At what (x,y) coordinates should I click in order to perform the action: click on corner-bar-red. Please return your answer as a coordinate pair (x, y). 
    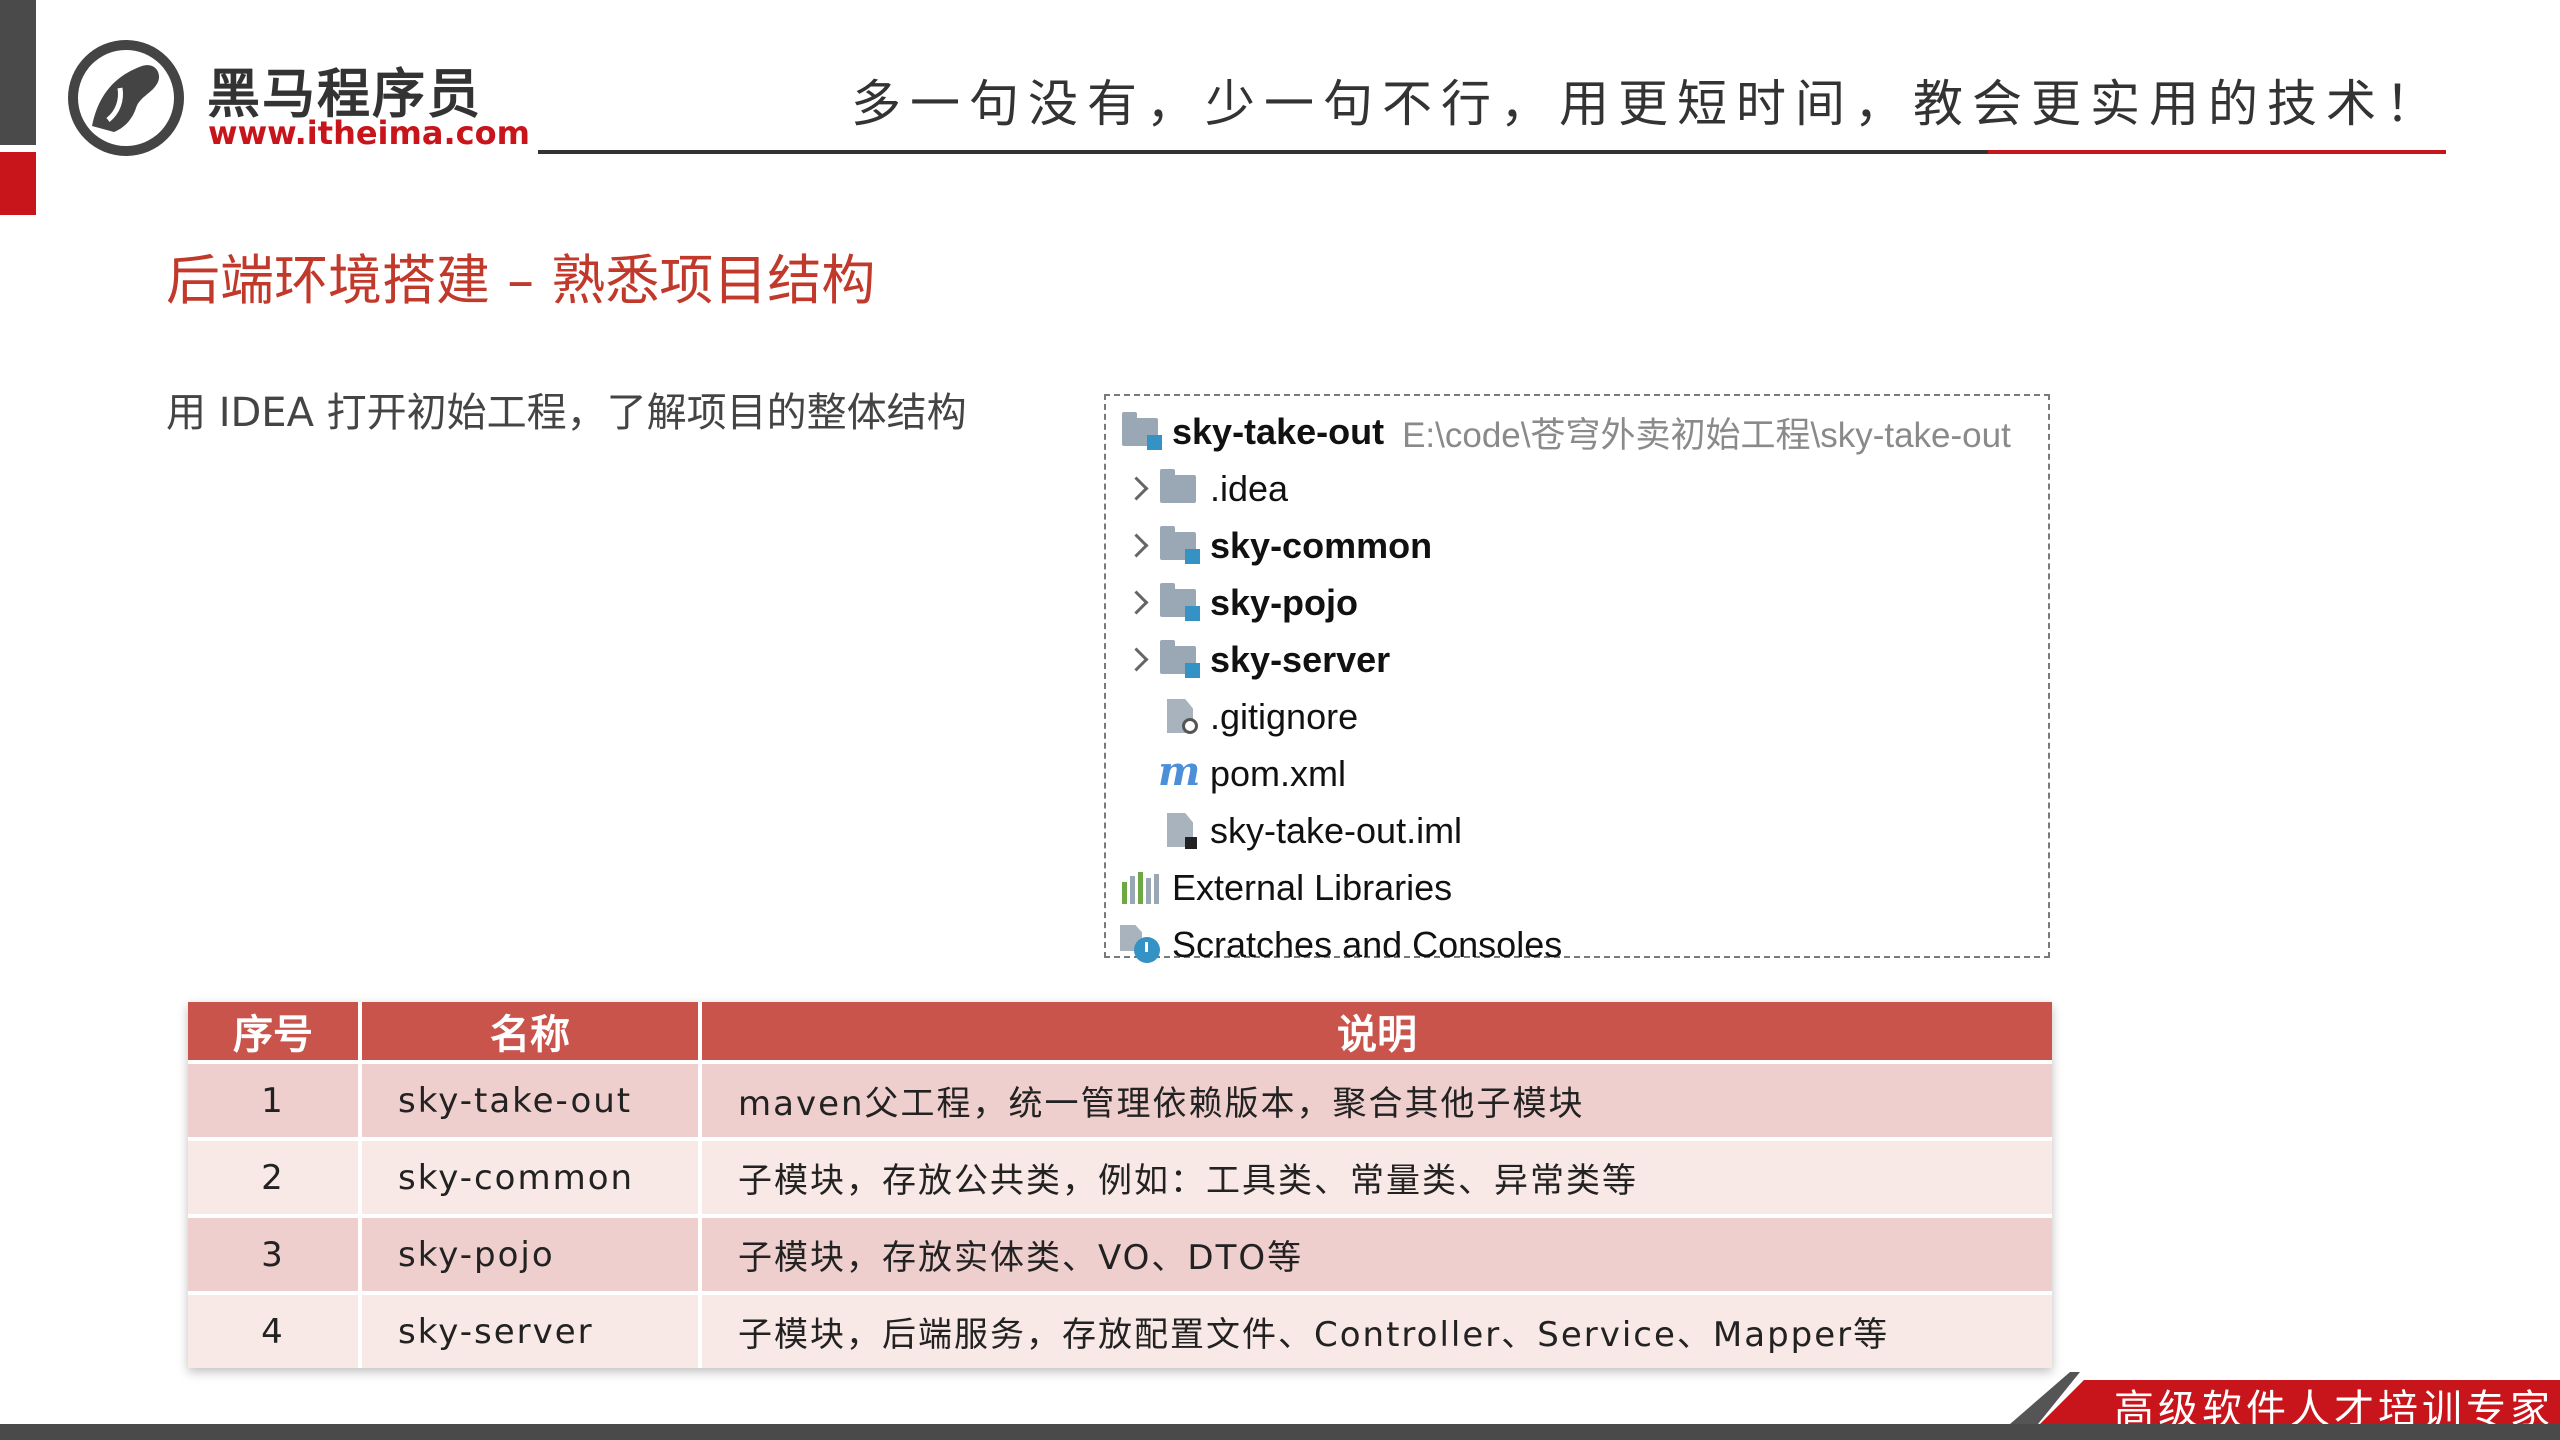
    Looking at the image, I should click on (18, 183).